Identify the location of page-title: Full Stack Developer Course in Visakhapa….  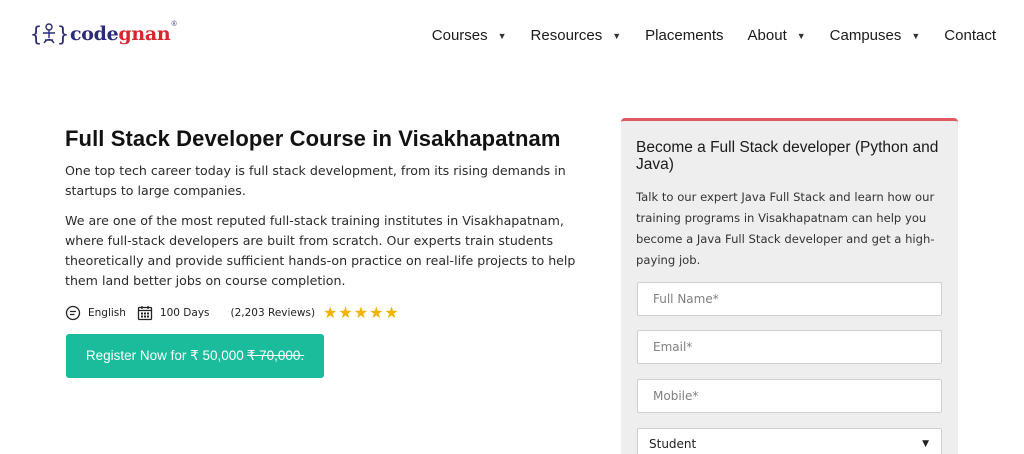
(313, 138).